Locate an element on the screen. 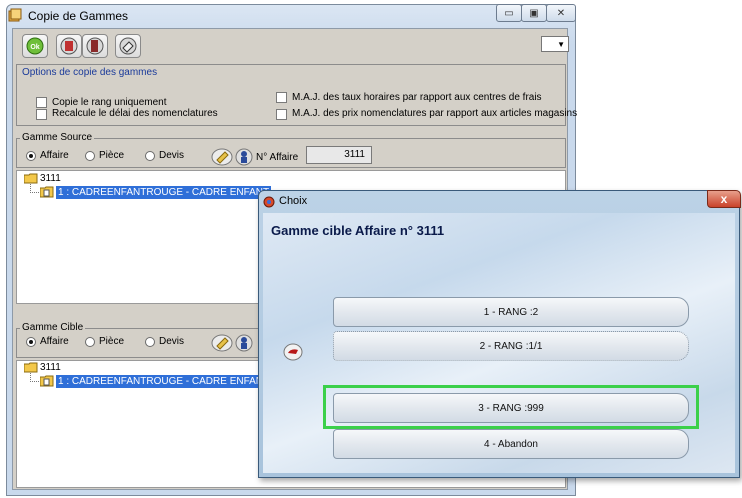 The width and height of the screenshot is (742, 498). minimize-button: ▭ is located at coordinates (509, 13).